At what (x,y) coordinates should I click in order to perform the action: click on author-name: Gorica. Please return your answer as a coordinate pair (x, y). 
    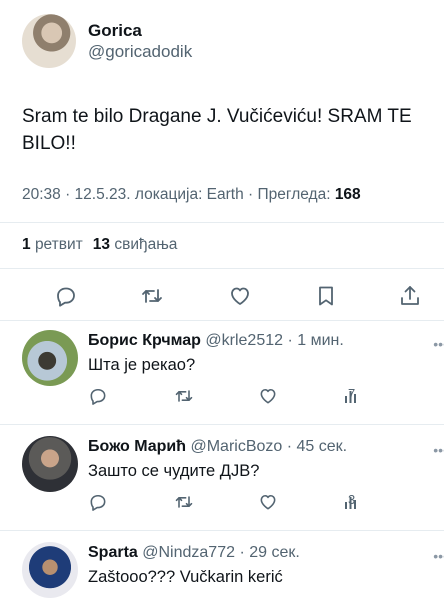
    Looking at the image, I should click on (140, 30).